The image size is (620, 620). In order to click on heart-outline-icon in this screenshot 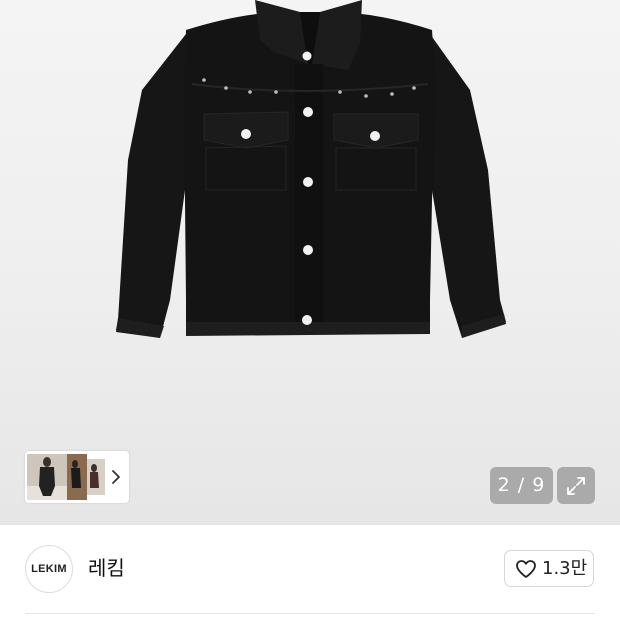, I will do `click(526, 569)`.